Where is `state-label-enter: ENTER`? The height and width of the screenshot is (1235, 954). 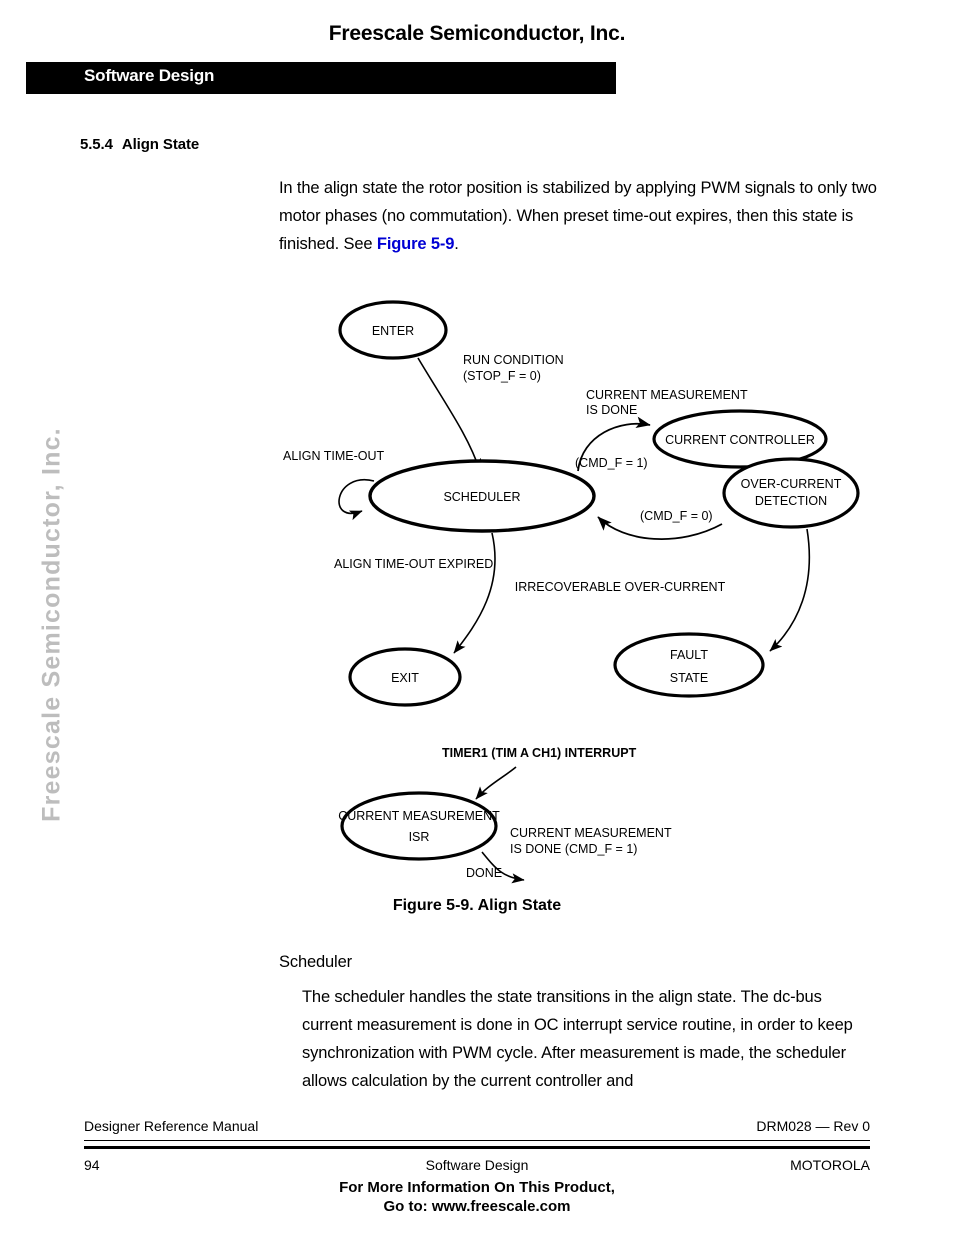
state-label-enter: ENTER is located at coordinates (393, 331).